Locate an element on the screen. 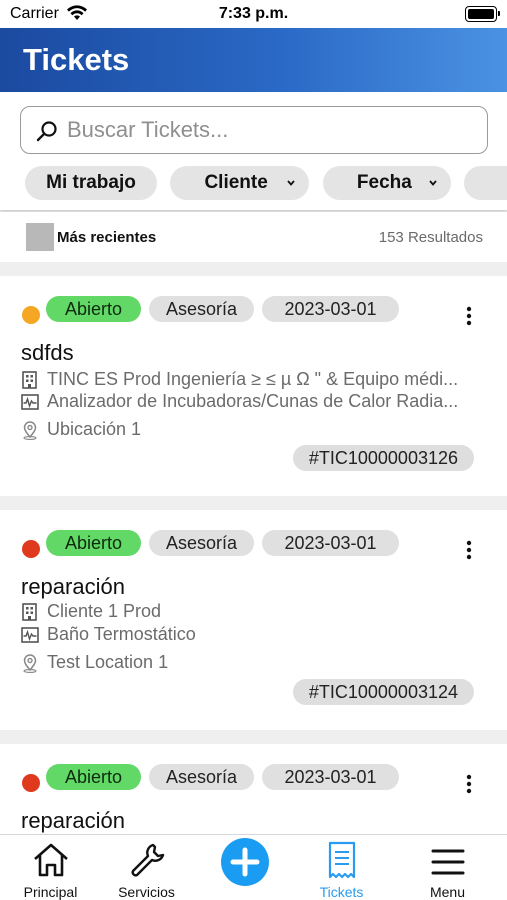 The height and width of the screenshot is (900, 507). tab-menu: Menu is located at coordinates (447, 867).